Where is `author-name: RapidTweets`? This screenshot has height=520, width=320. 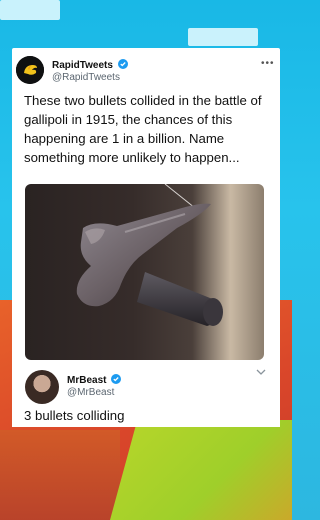
author-name: RapidTweets is located at coordinates (90, 65).